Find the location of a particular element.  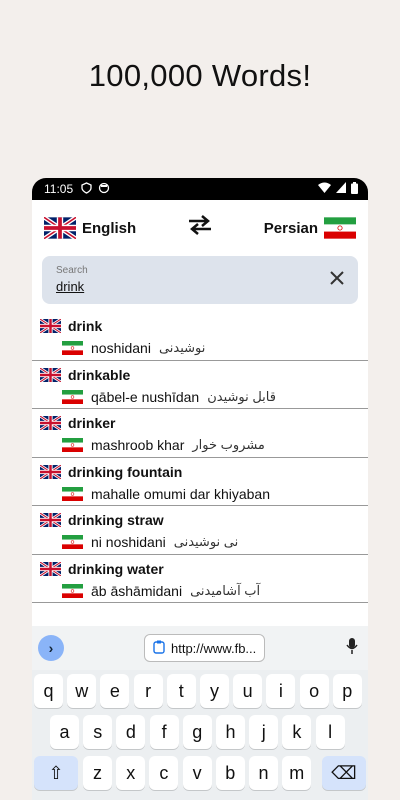

english-row: drinking straw is located at coordinates (200, 520).